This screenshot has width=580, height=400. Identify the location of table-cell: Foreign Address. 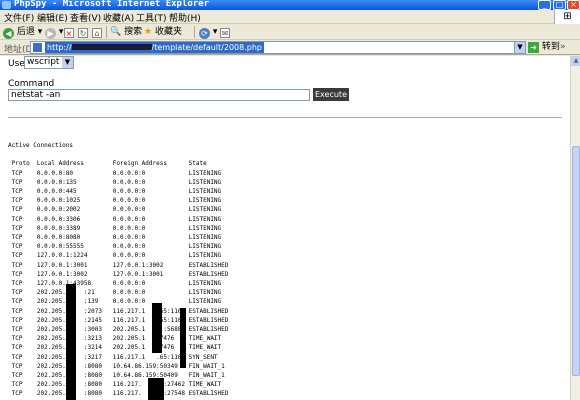
(150, 164).